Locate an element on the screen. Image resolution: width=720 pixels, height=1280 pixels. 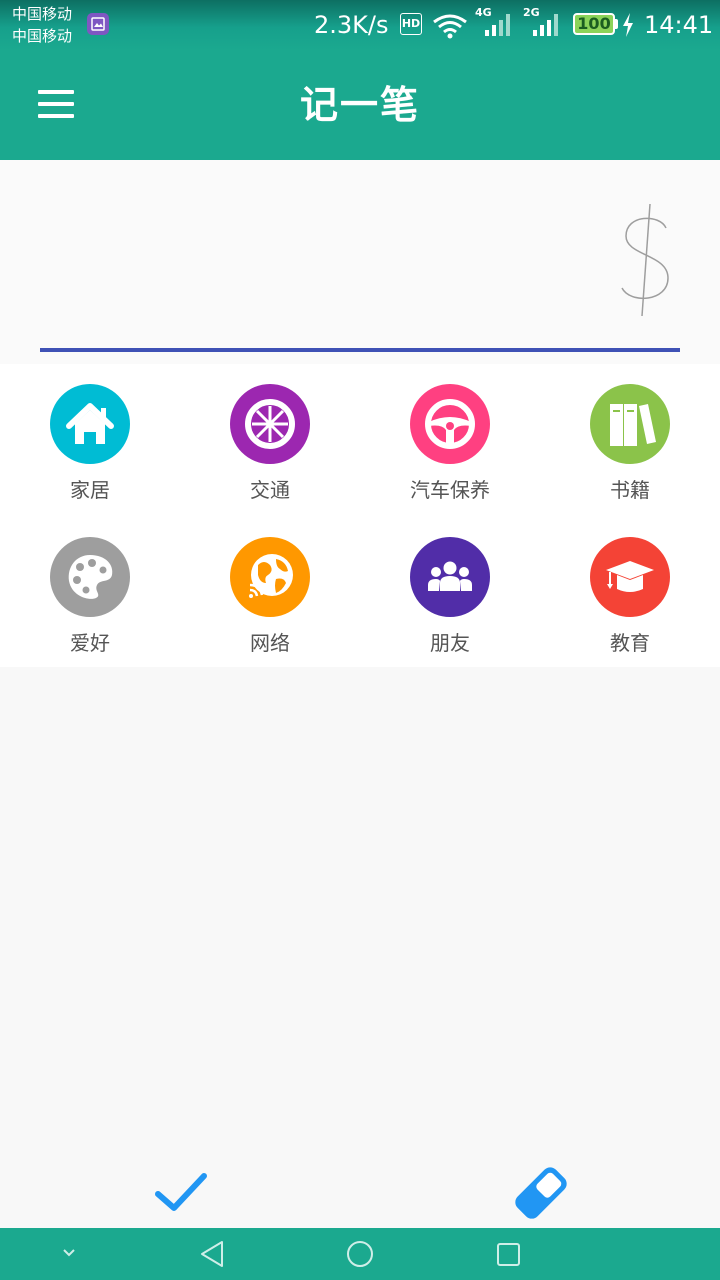
category-label: 书籍 is located at coordinates (630, 490).